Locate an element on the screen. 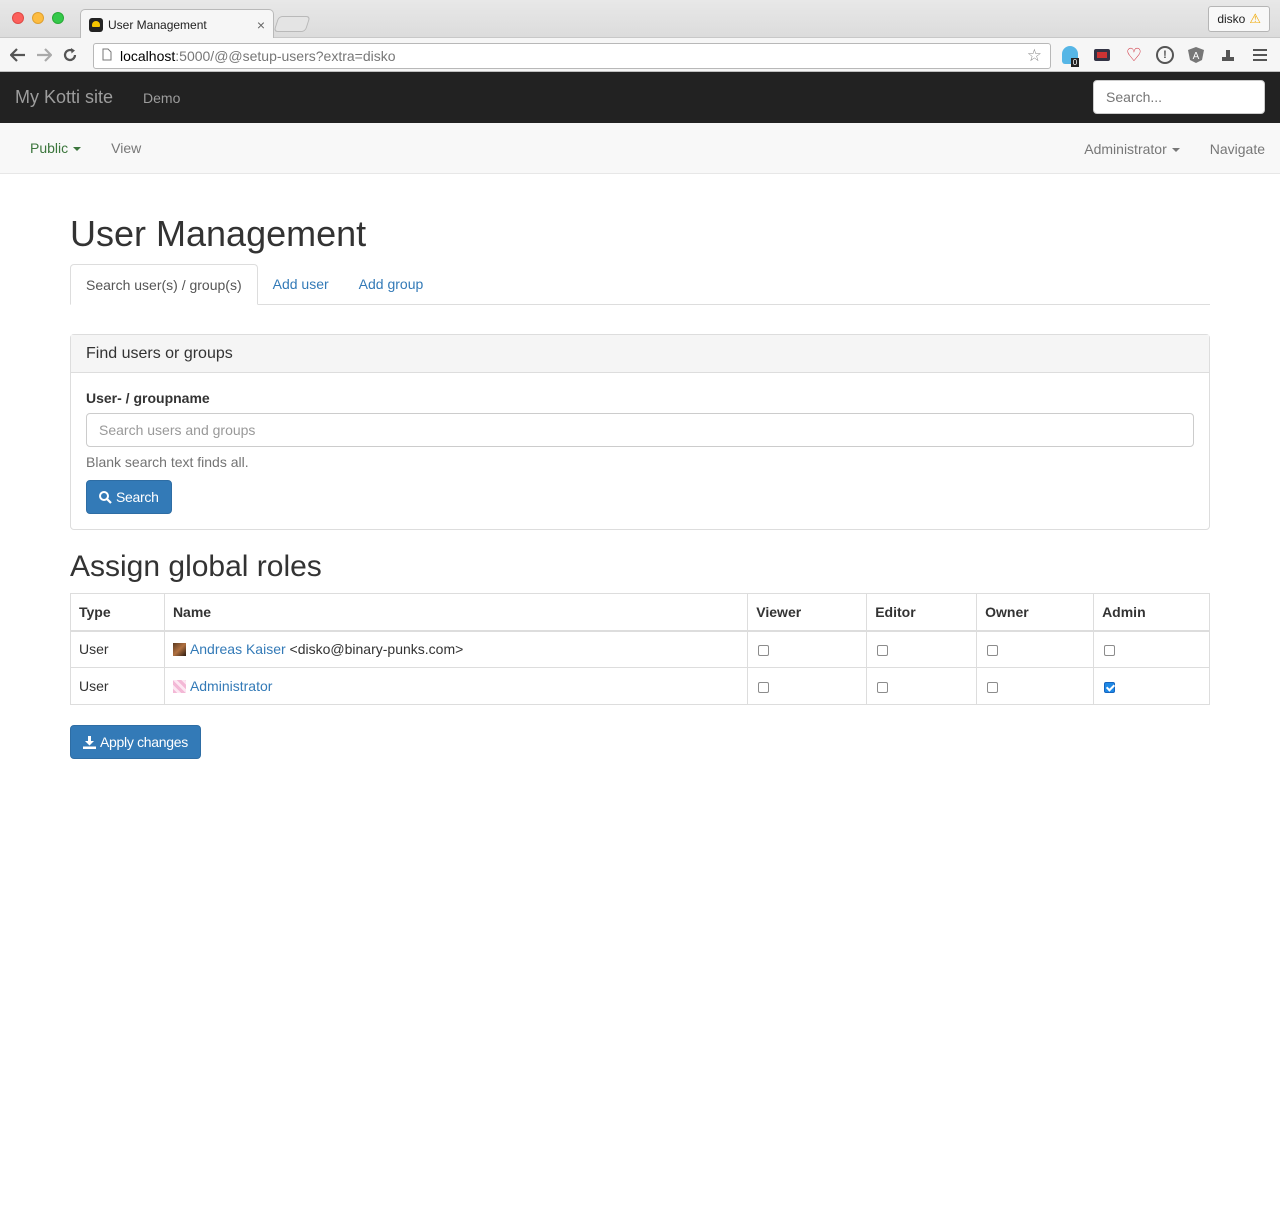 The width and height of the screenshot is (1280, 1232). search-button-label: Search is located at coordinates (137, 497).